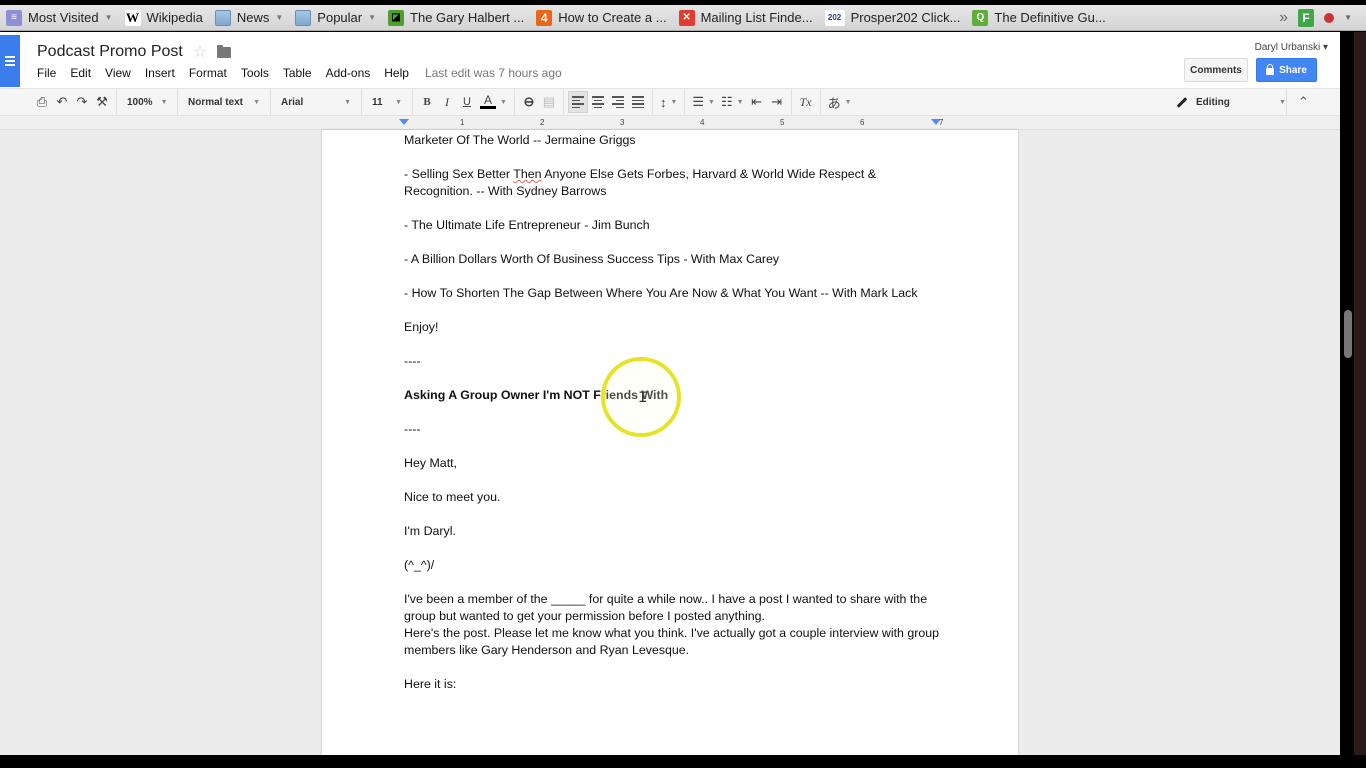  Describe the element at coordinates (200, 52) in the screenshot. I see `star-icon: ☆` at that location.